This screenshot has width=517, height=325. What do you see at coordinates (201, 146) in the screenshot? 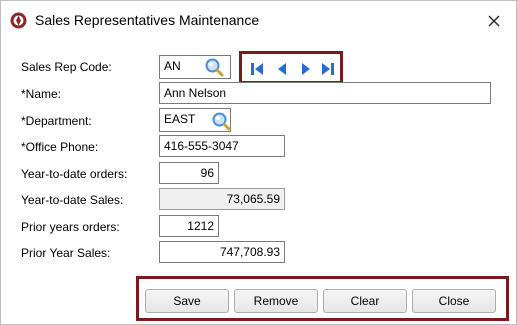
I see `office-phone-value: 416-555-3047` at bounding box center [201, 146].